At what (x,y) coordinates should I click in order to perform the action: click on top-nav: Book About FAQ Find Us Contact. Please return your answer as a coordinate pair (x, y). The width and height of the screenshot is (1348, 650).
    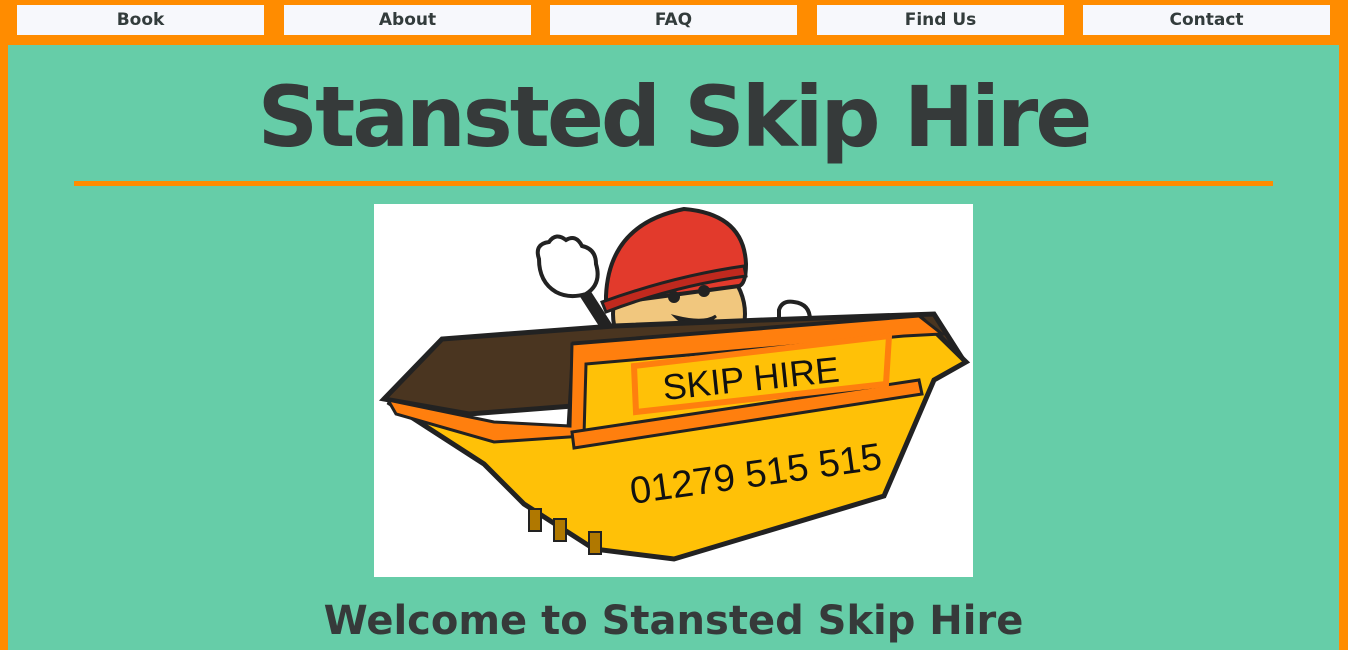
    Looking at the image, I should click on (674, 21).